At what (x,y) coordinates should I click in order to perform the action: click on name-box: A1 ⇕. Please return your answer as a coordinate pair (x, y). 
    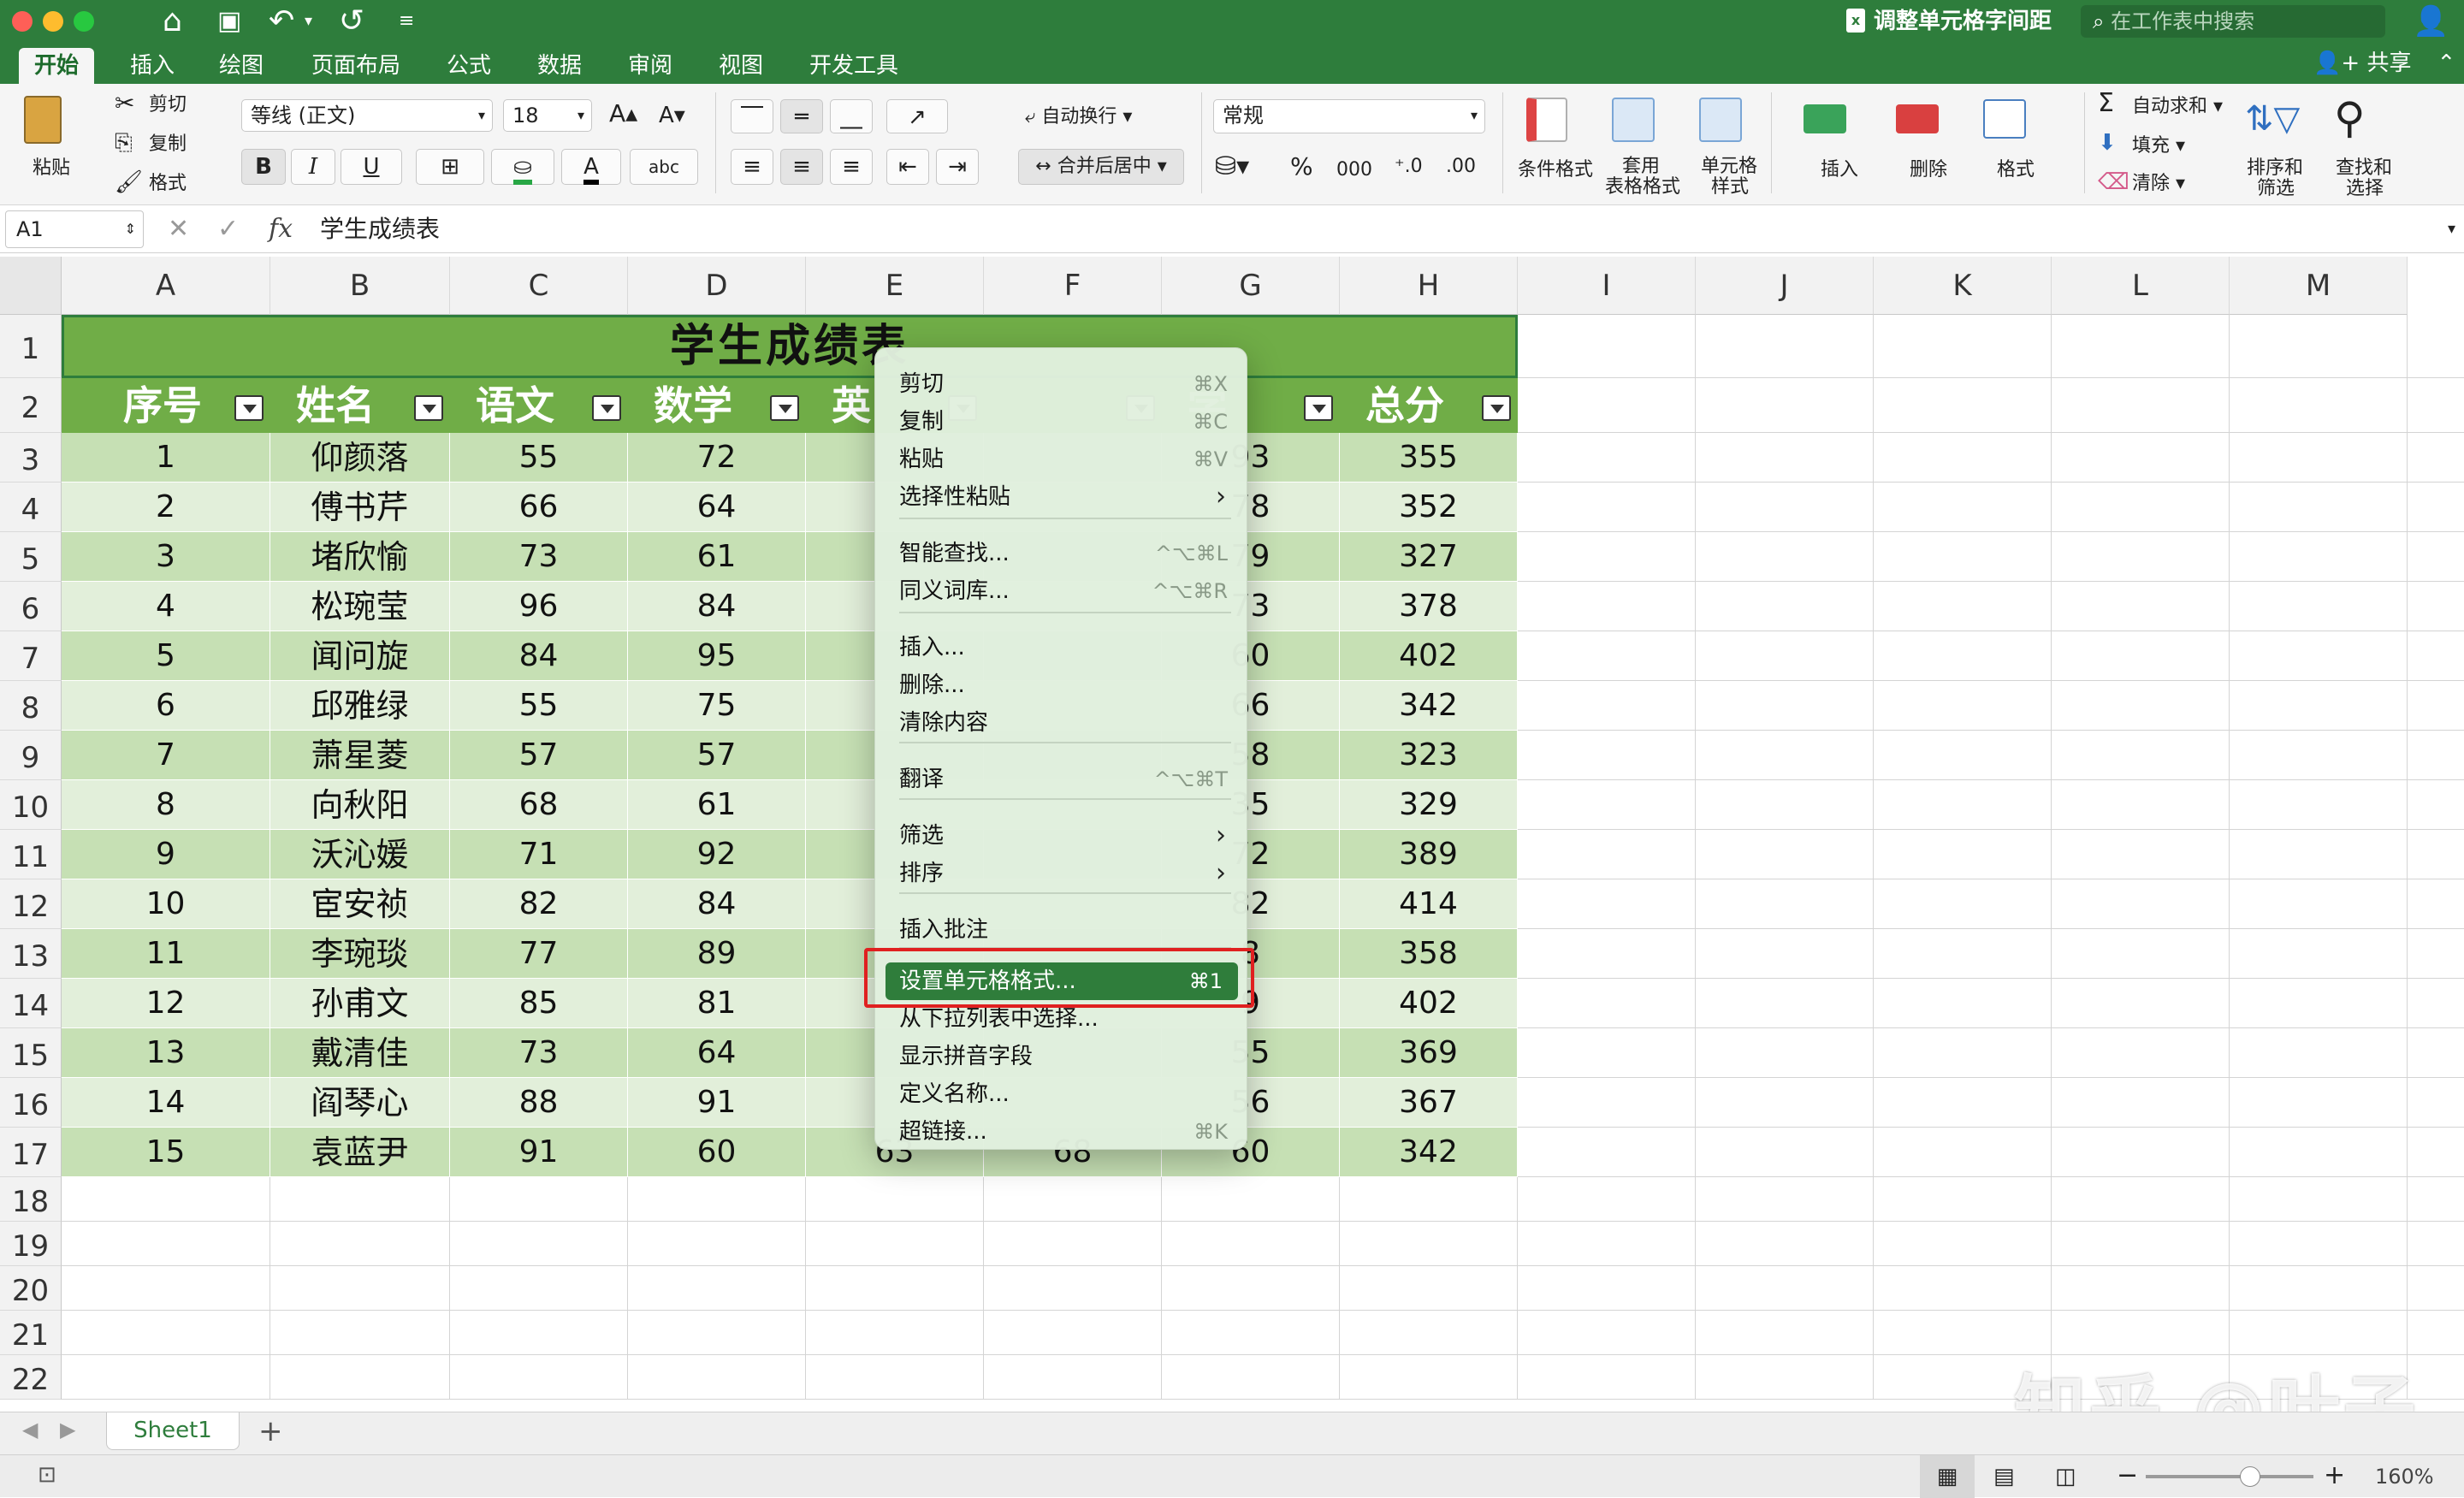
    Looking at the image, I should click on (74, 229).